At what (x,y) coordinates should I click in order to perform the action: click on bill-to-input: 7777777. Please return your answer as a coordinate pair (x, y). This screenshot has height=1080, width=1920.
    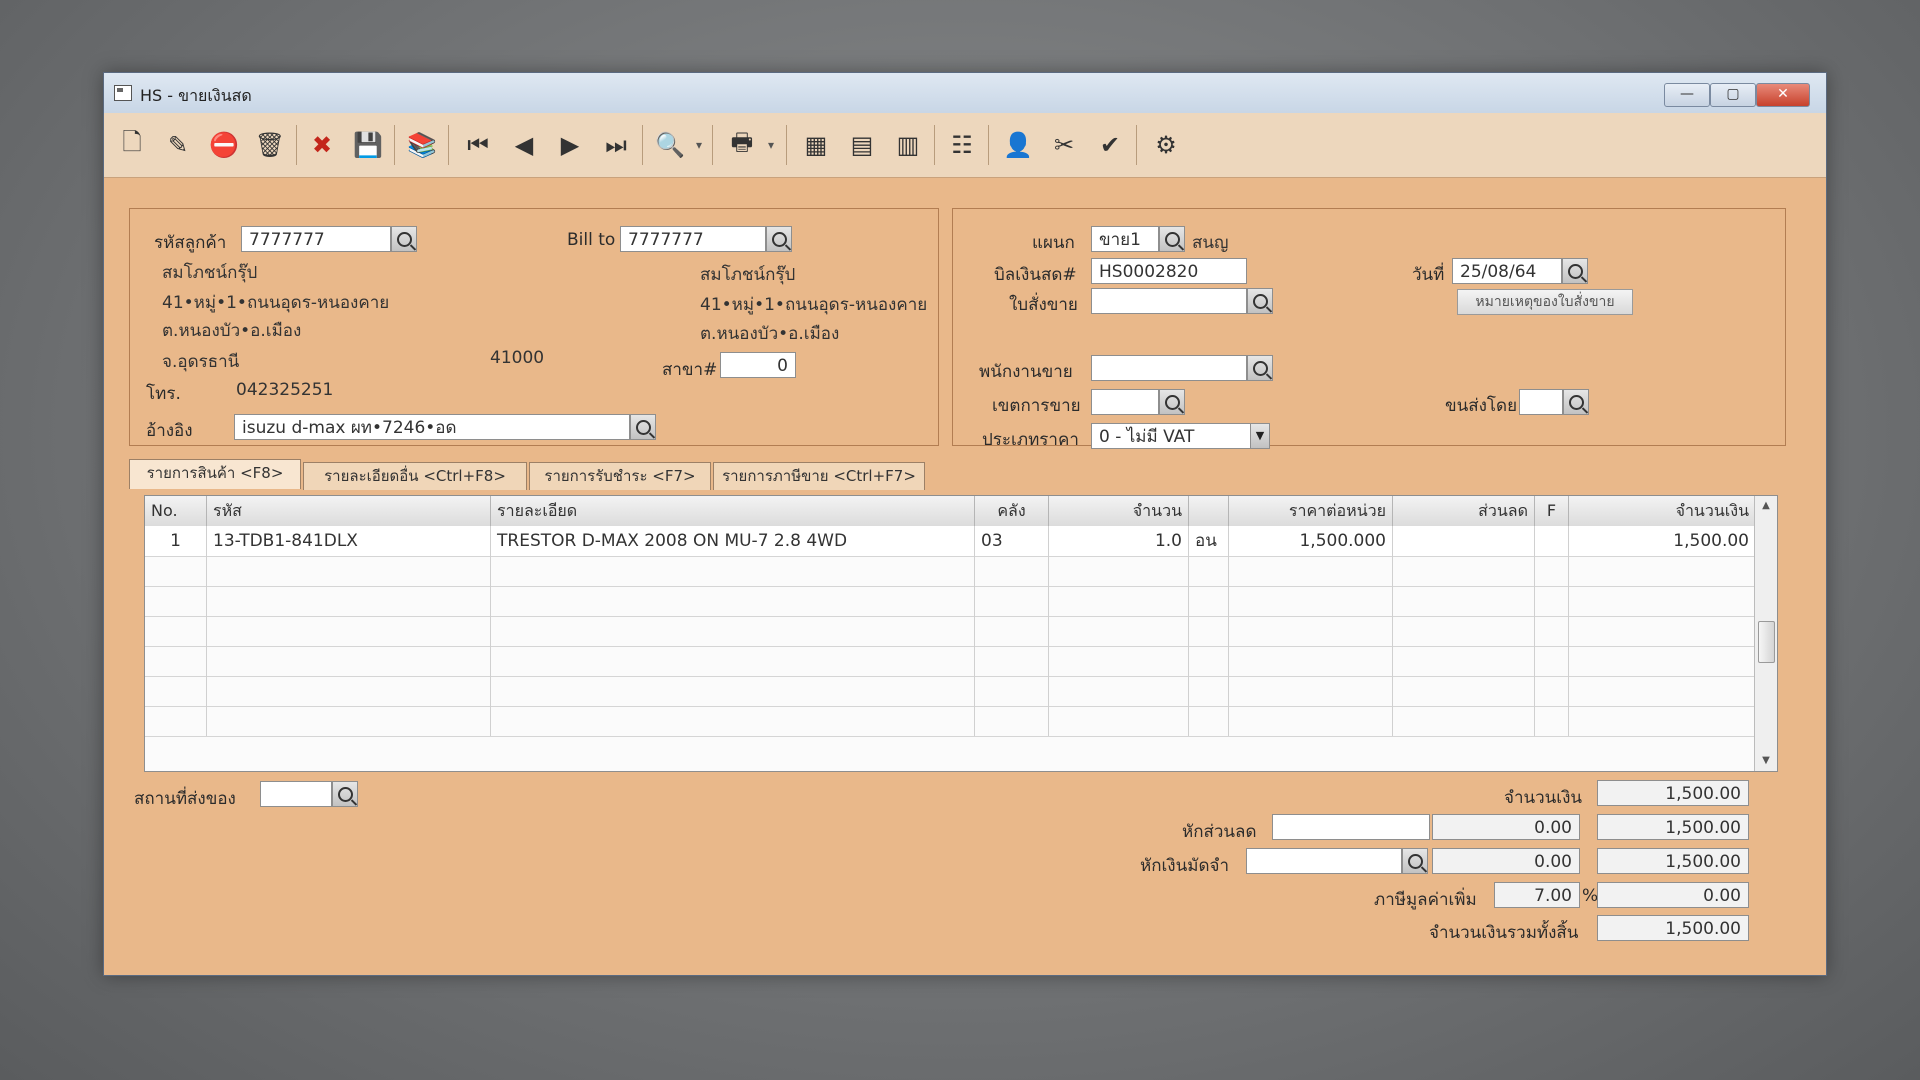
    Looking at the image, I should click on (693, 239).